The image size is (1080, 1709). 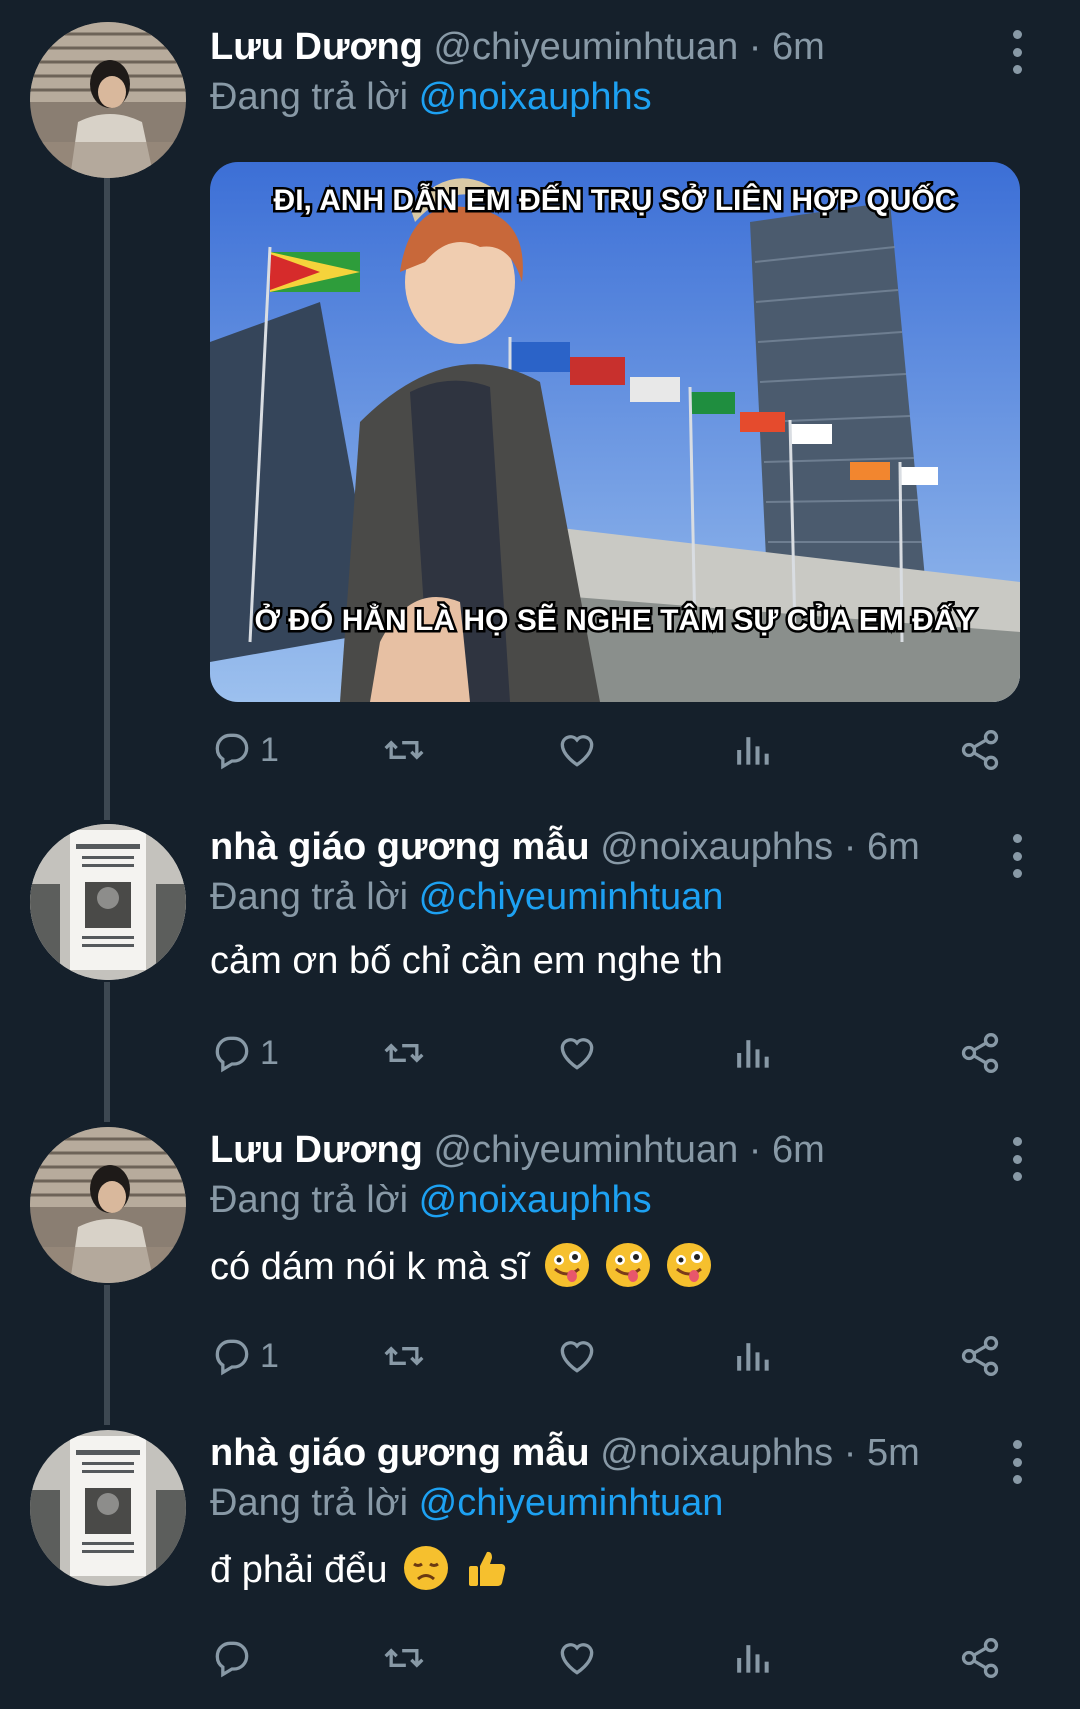 I want to click on tweet-actions, so click(x=615, y=1658).